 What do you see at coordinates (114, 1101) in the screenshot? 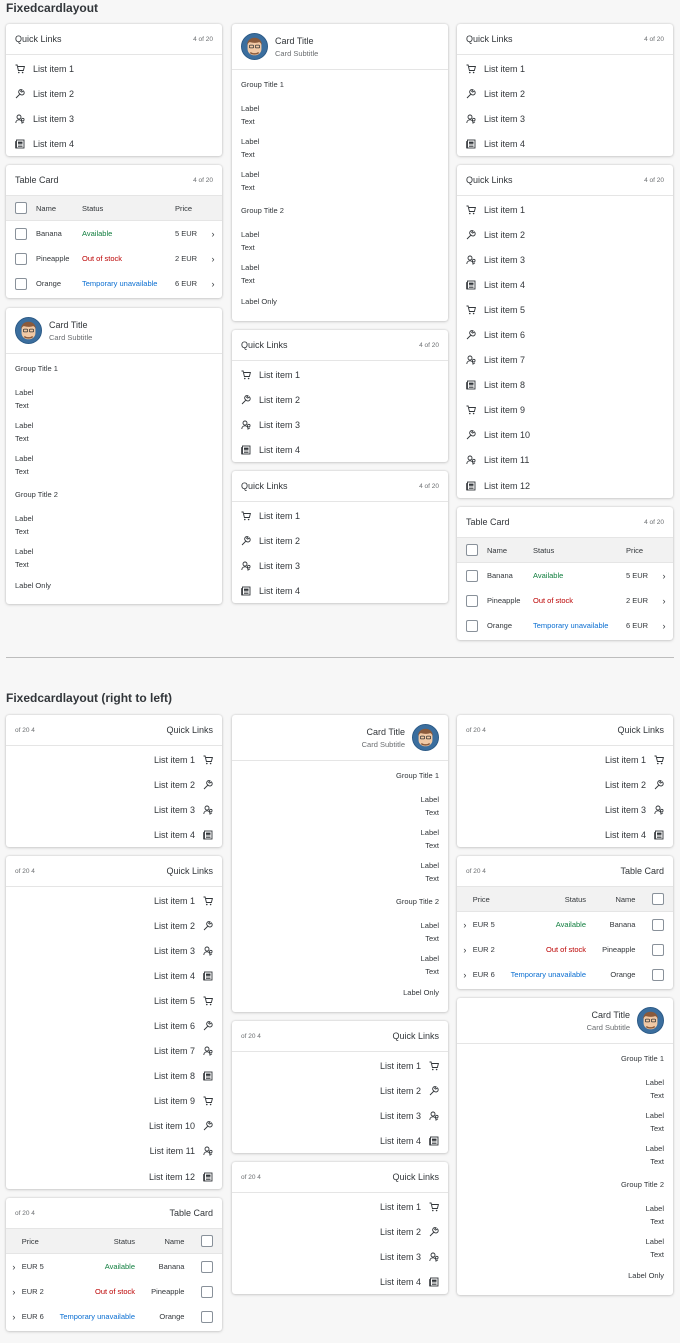
I see `list-item: List item 9` at bounding box center [114, 1101].